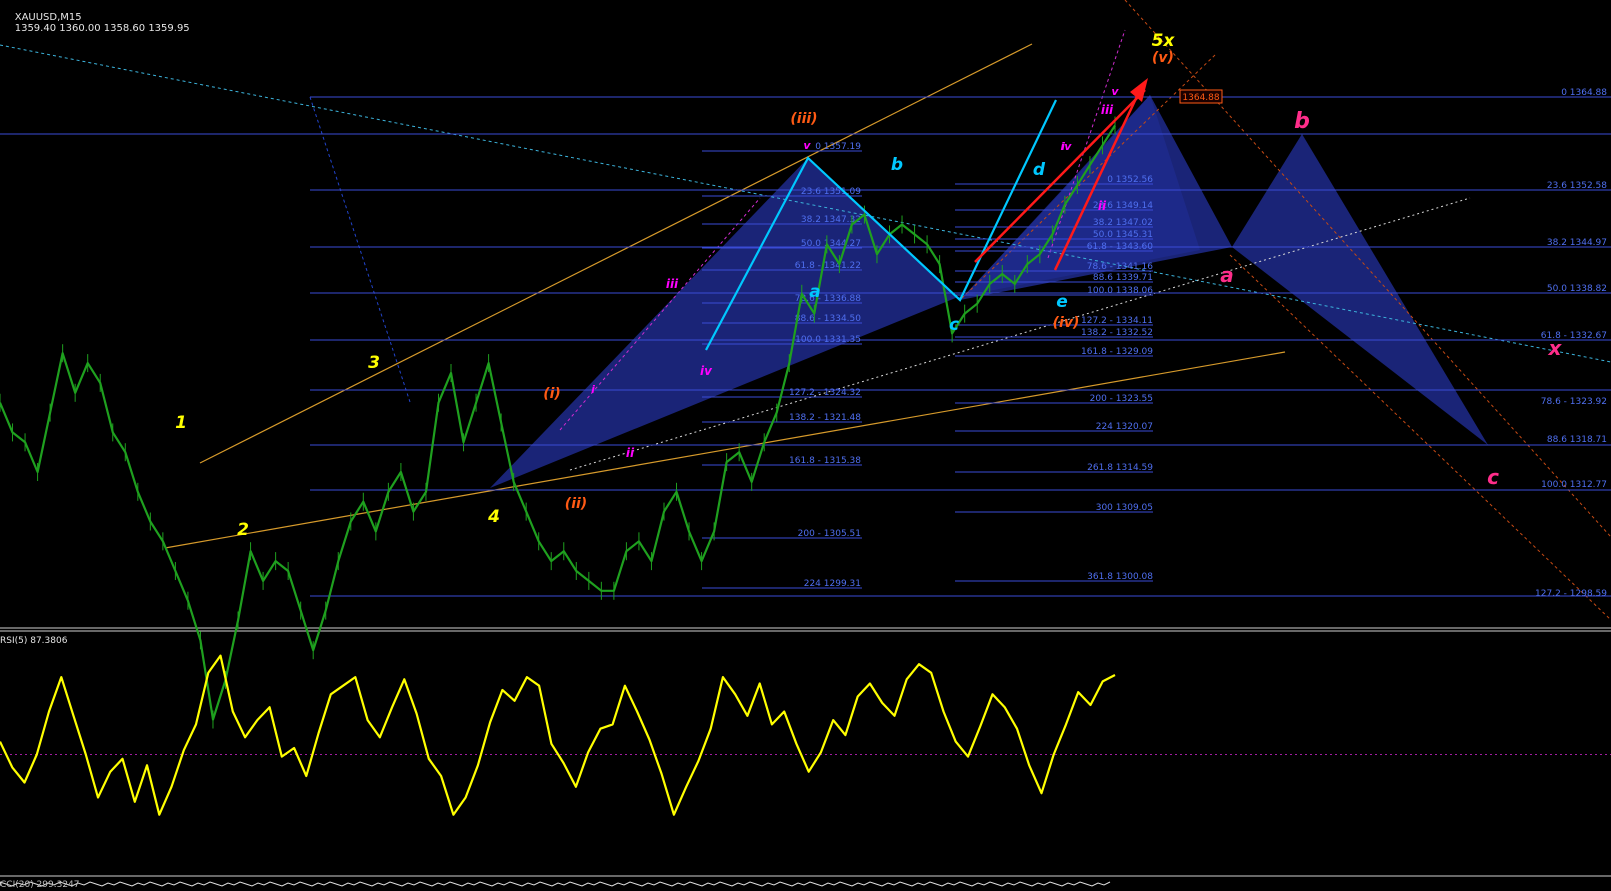 The width and height of the screenshot is (1611, 891). I want to click on wave-label-pink: b, so click(1302, 121).